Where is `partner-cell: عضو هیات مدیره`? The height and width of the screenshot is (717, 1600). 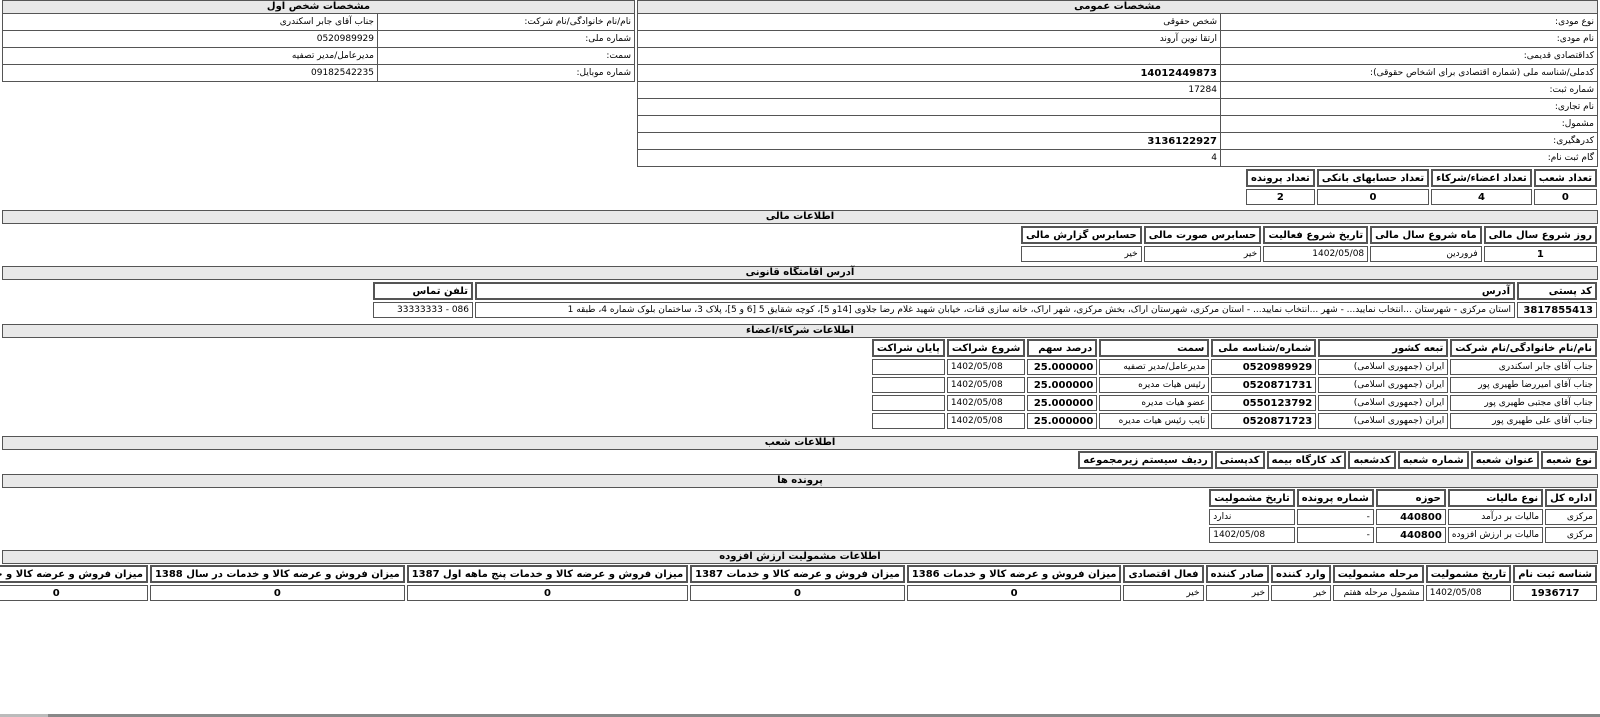 partner-cell: عضو هیات مدیره is located at coordinates (1154, 403).